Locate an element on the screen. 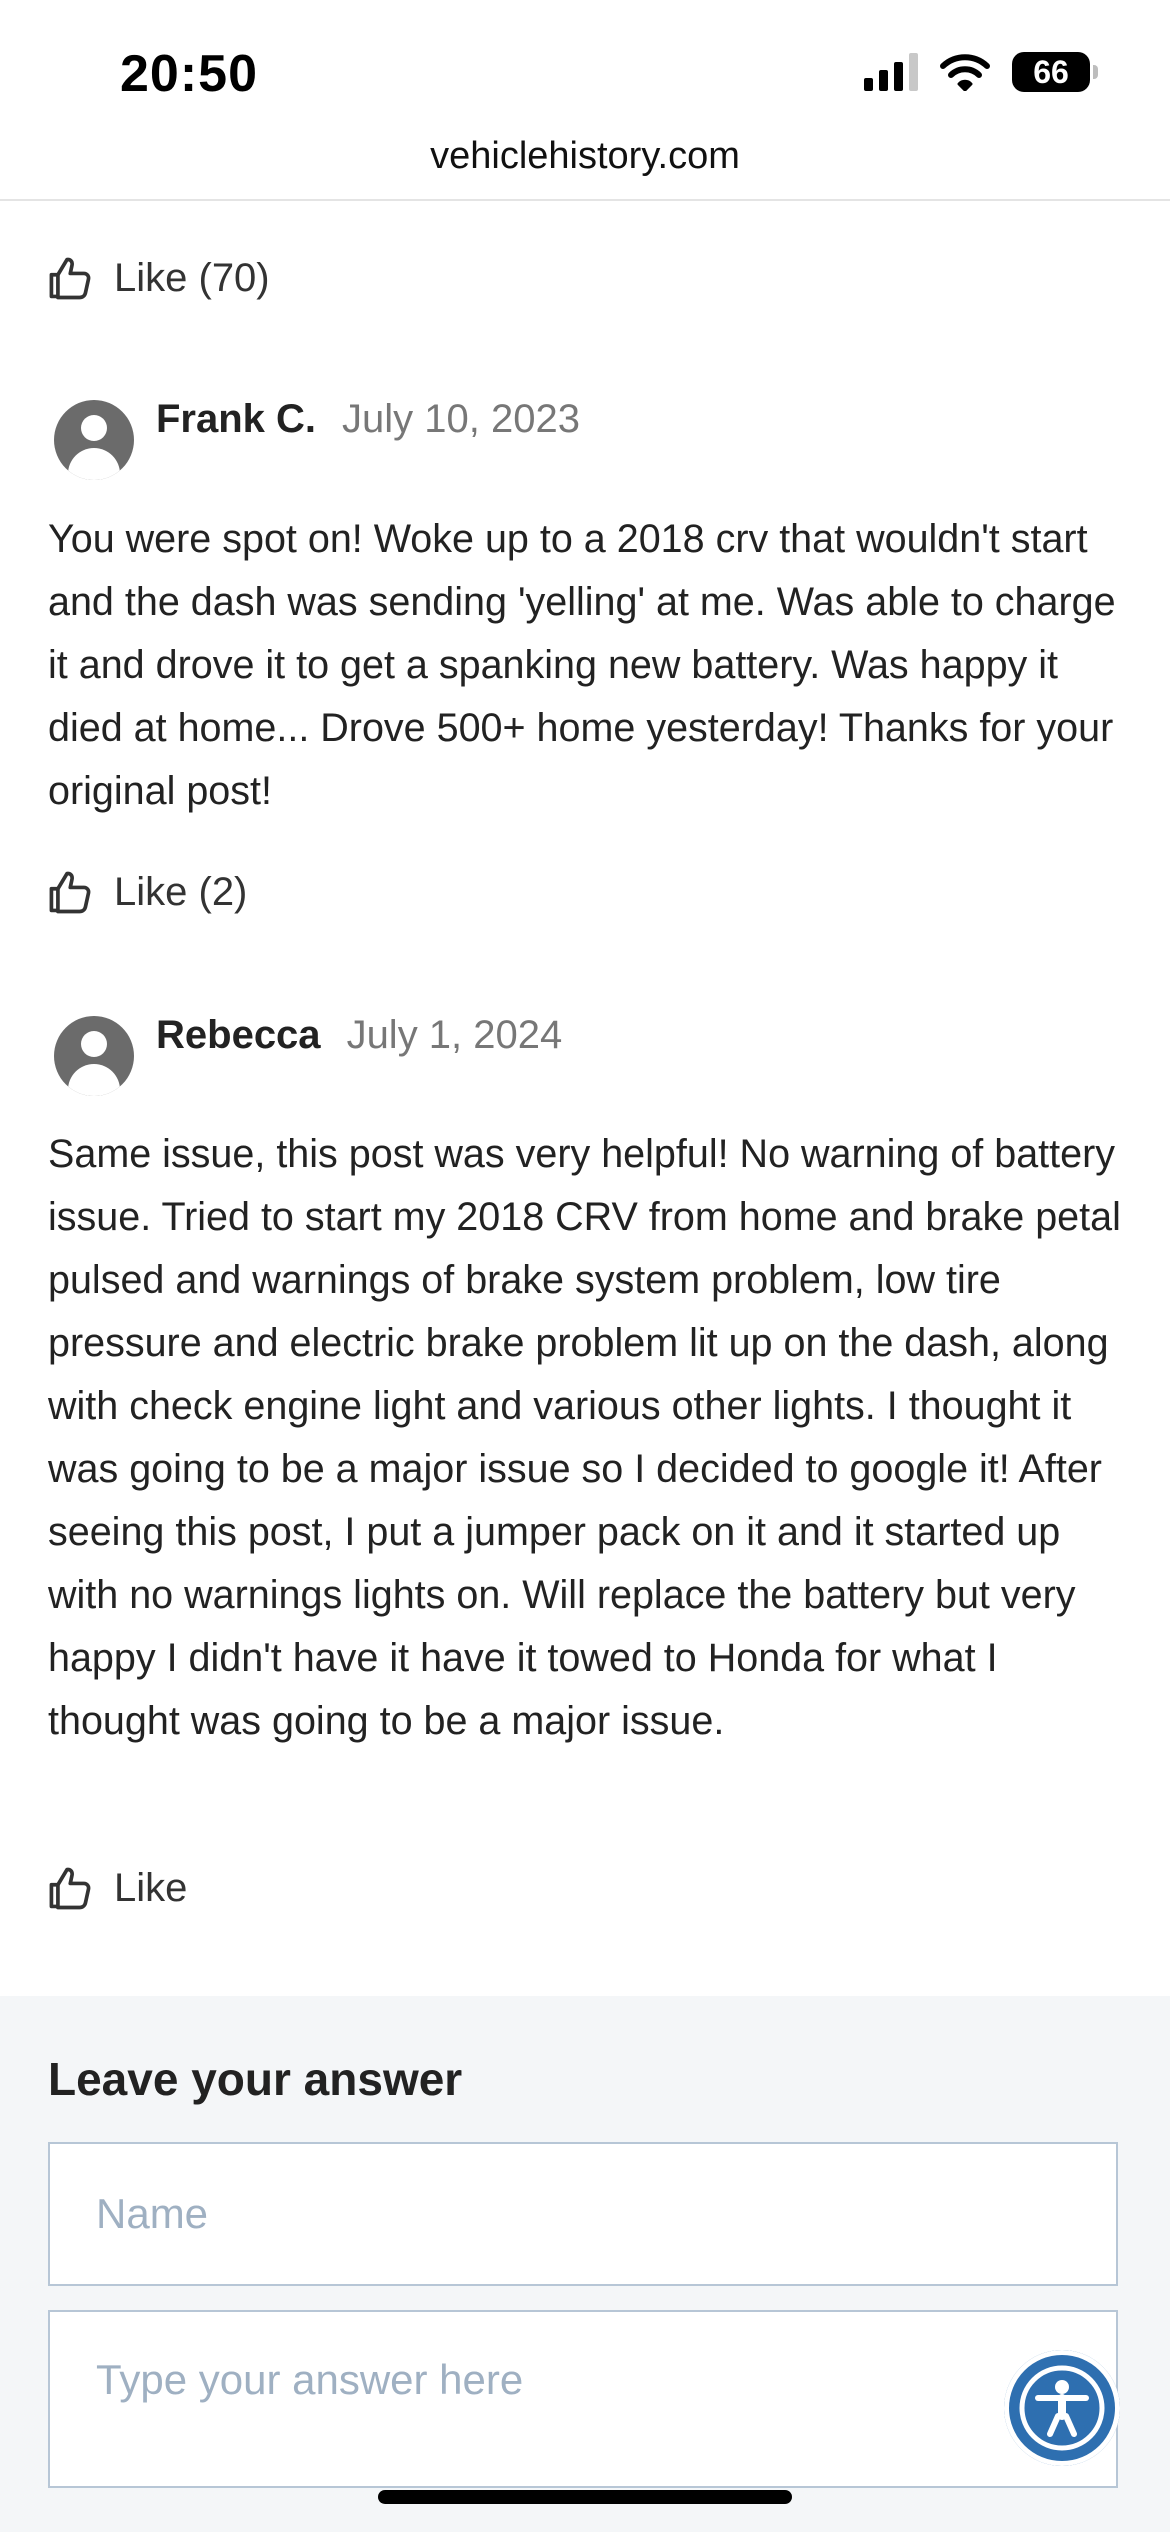  status-icons: 66 is located at coordinates (981, 72).